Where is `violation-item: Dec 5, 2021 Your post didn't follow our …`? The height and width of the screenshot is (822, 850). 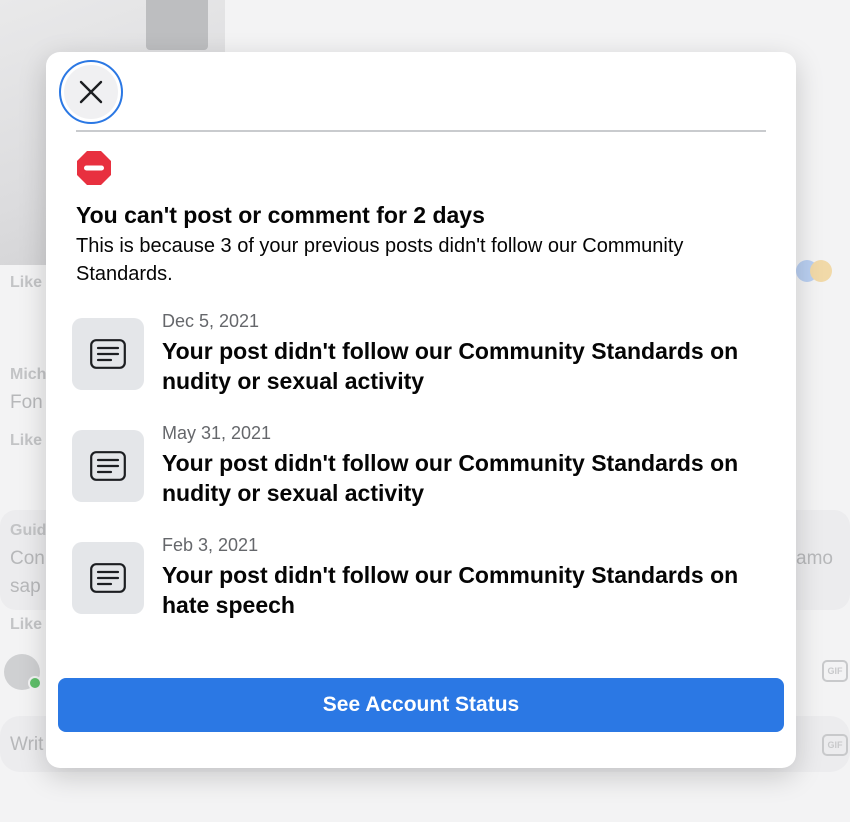
violation-item: Dec 5, 2021 Your post didn't follow our … is located at coordinates (422, 355).